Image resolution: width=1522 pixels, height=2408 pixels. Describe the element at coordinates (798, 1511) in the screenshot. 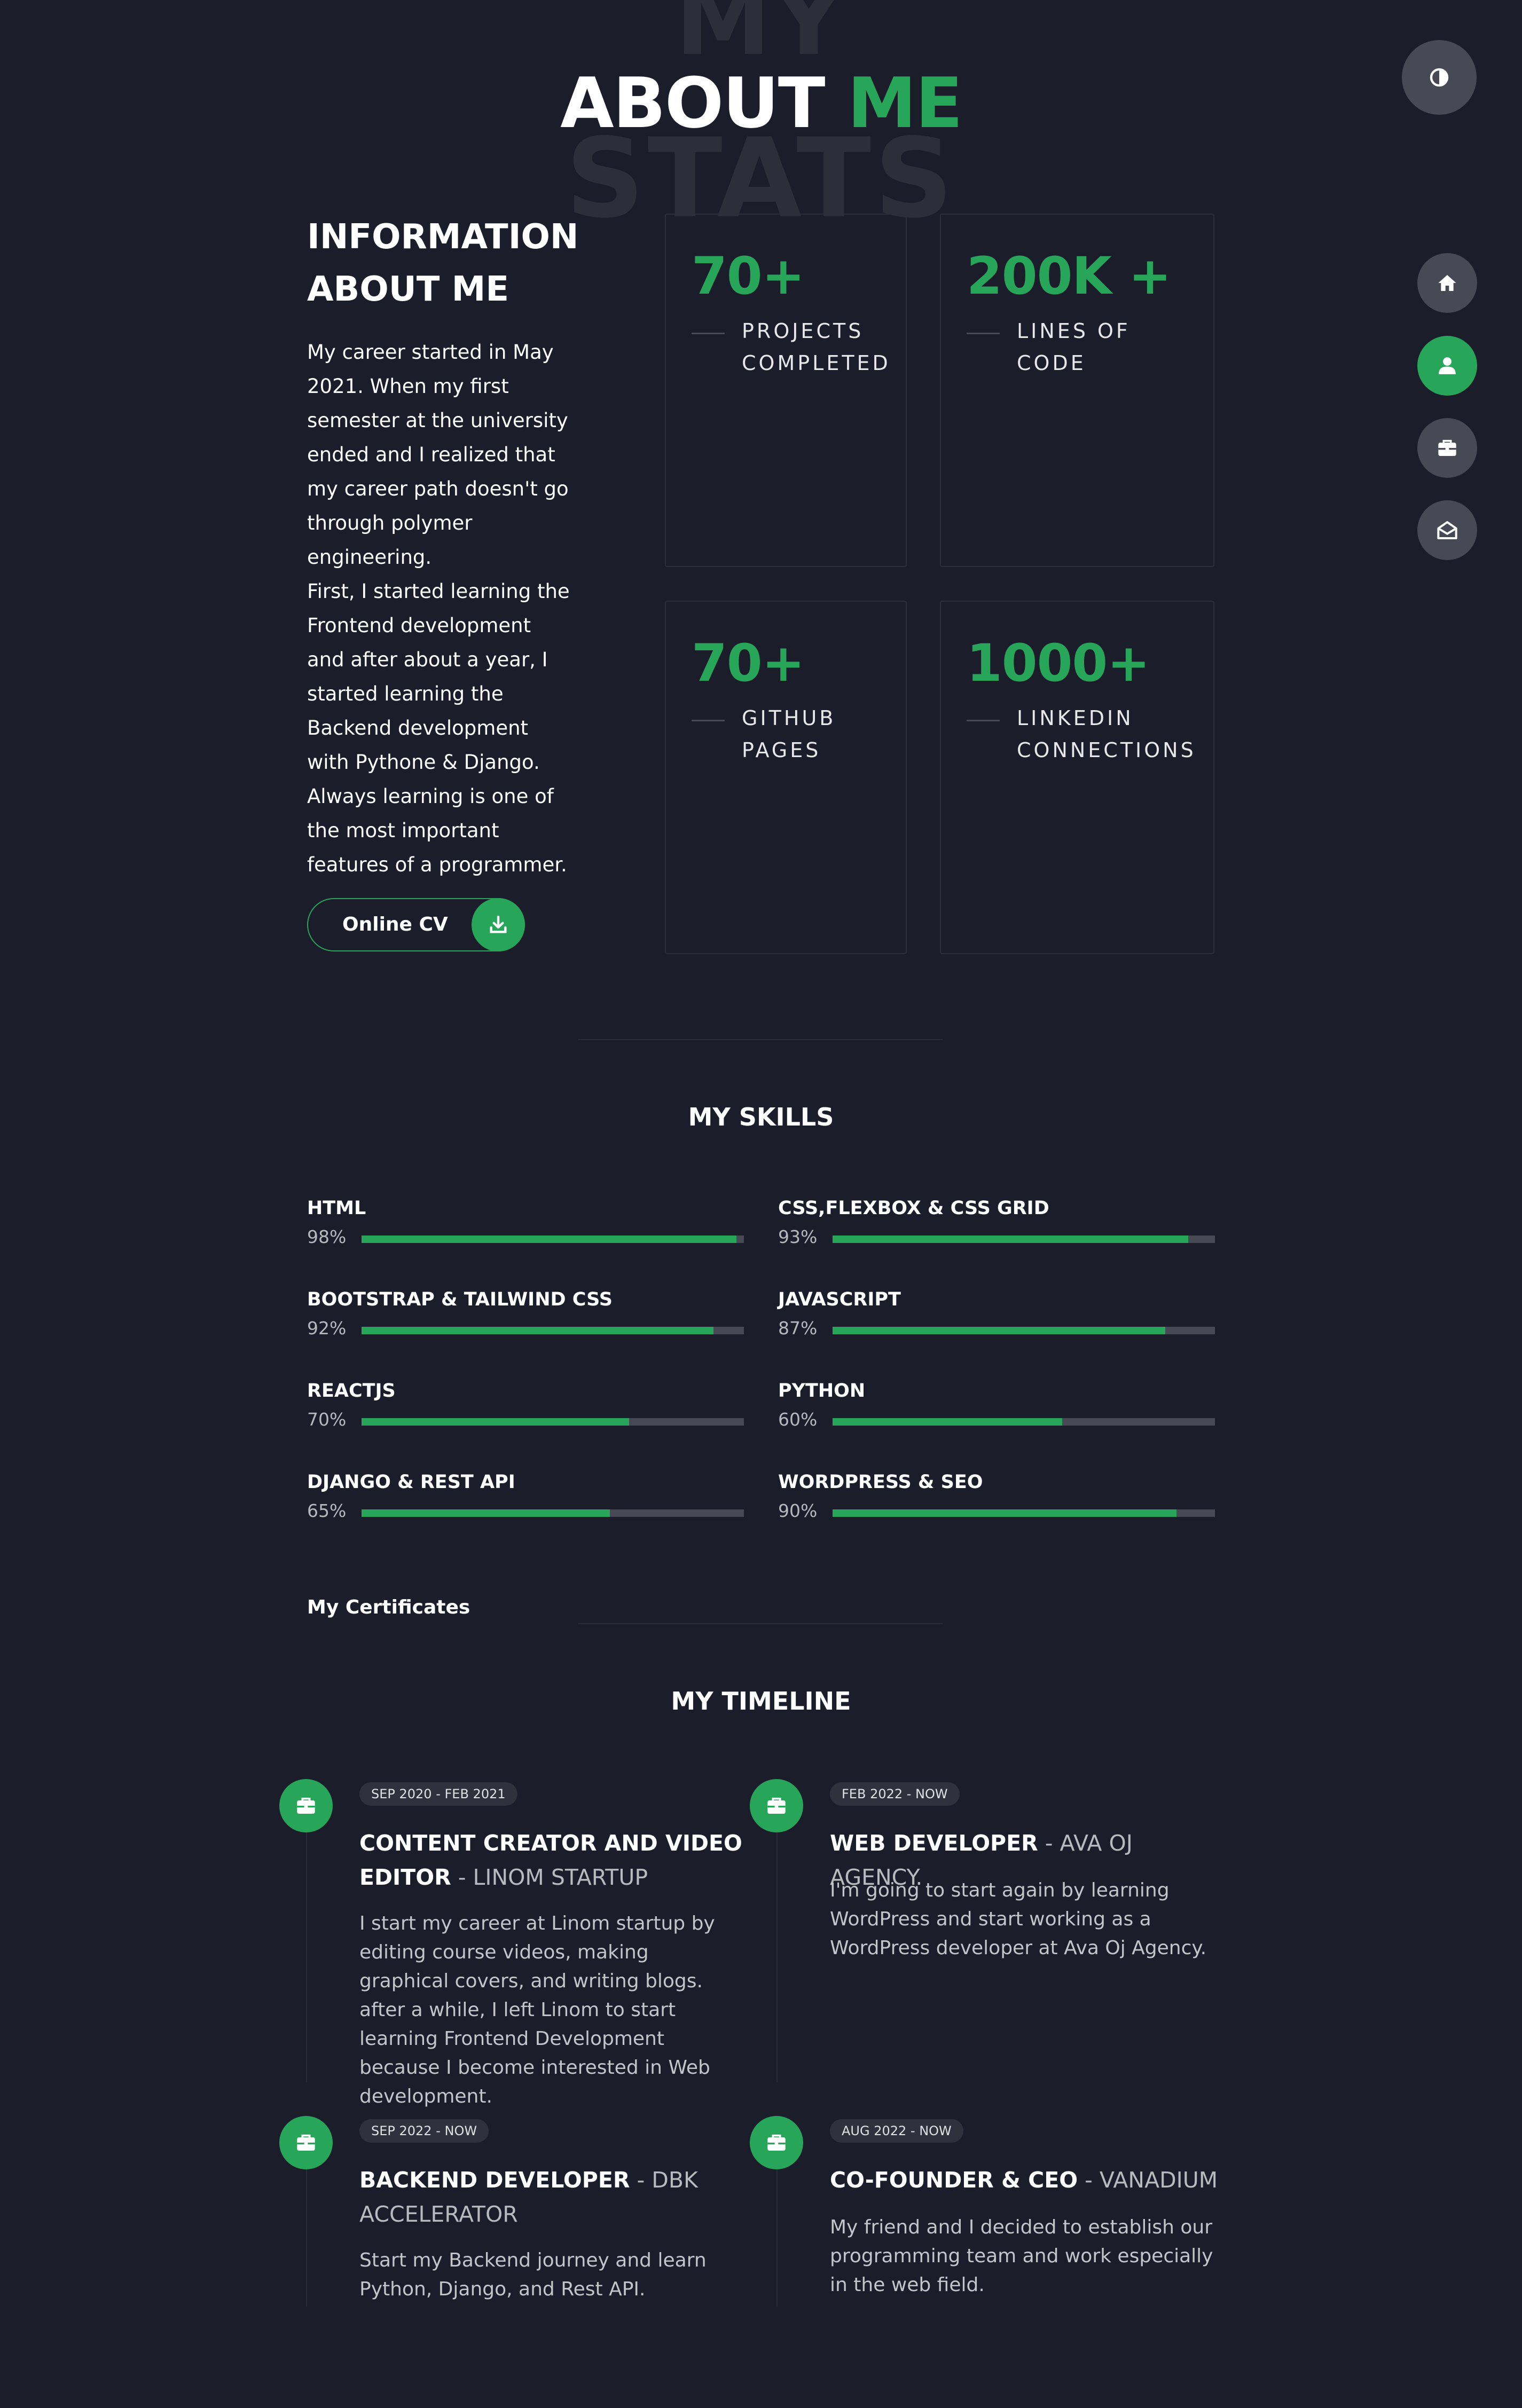

I see `skill-percent: 90%` at that location.